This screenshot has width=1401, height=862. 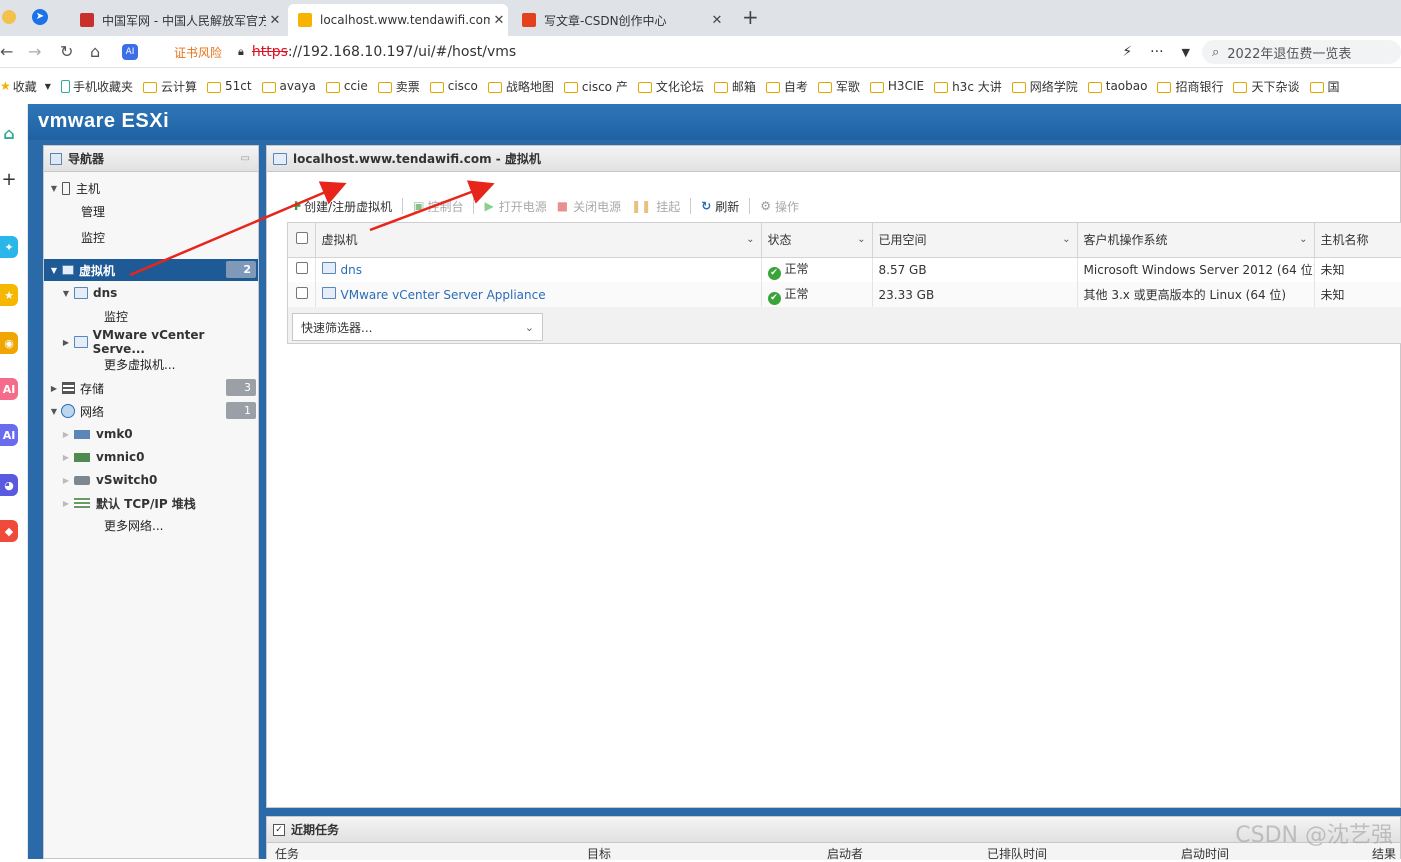 I want to click on nav-item-vmnic0: ▶vmnic0, so click(x=151, y=457).